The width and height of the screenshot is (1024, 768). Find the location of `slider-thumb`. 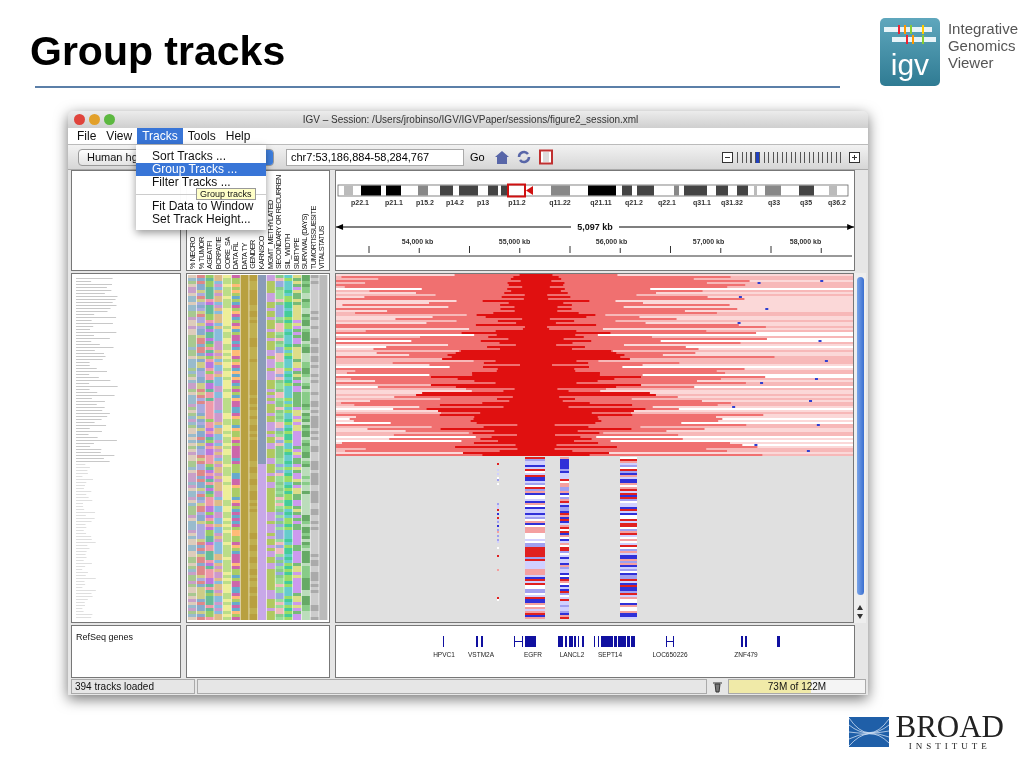

slider-thumb is located at coordinates (757, 157).